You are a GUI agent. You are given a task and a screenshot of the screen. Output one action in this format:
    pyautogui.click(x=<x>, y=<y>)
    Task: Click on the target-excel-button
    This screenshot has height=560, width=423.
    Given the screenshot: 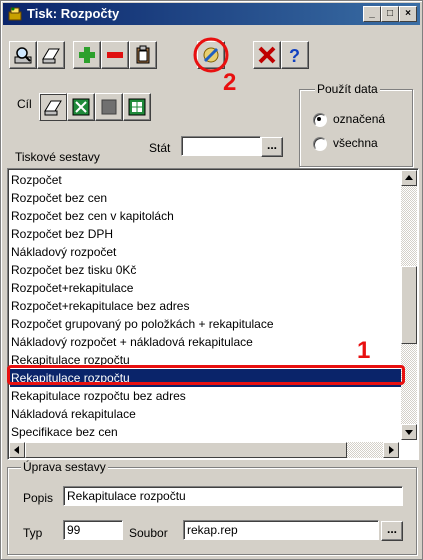 What is the action you would take?
    pyautogui.click(x=81, y=107)
    